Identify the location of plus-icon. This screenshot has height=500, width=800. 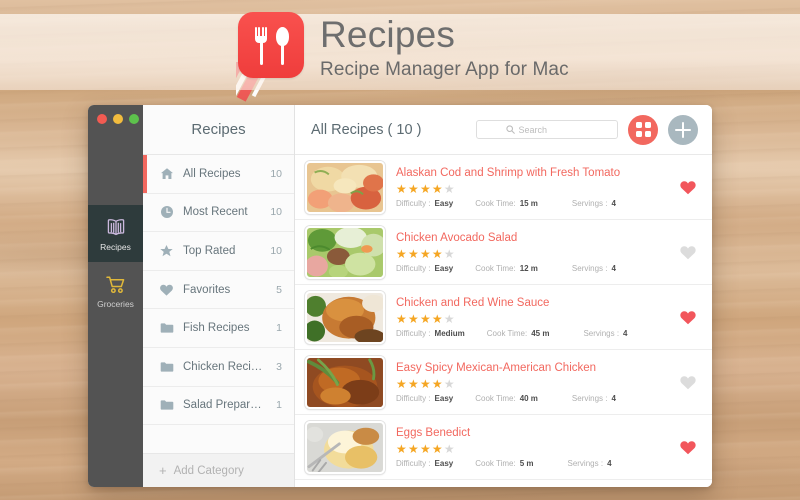
(683, 129).